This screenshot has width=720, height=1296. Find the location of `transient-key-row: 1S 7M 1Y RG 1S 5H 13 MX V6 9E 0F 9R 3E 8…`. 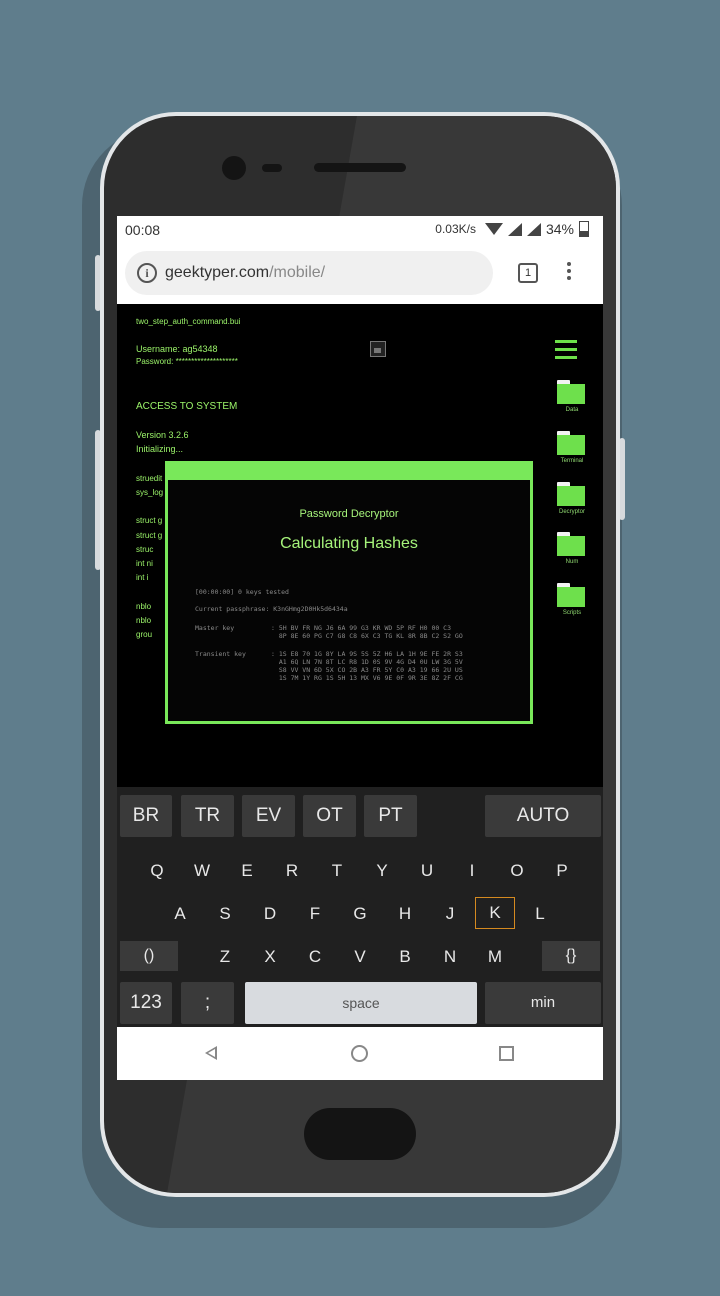

transient-key-row: 1S 7M 1Y RG 1S 5H 13 MX V6 9E 0F 9R 3E 8… is located at coordinates (367, 678).